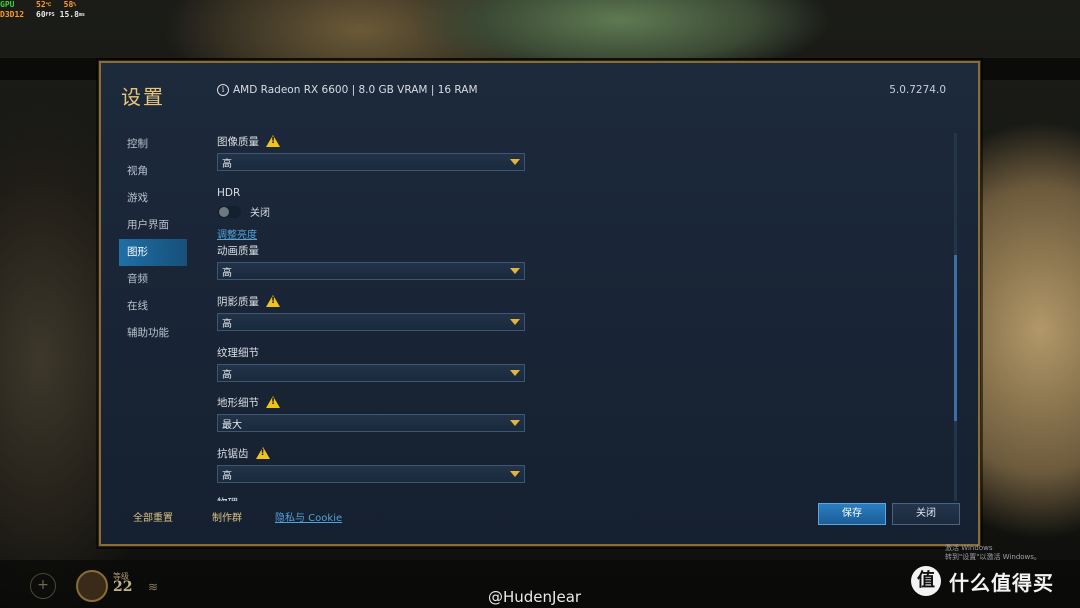 The image size is (1080, 608). I want to click on image-quality-dropdown: 高, so click(371, 162).